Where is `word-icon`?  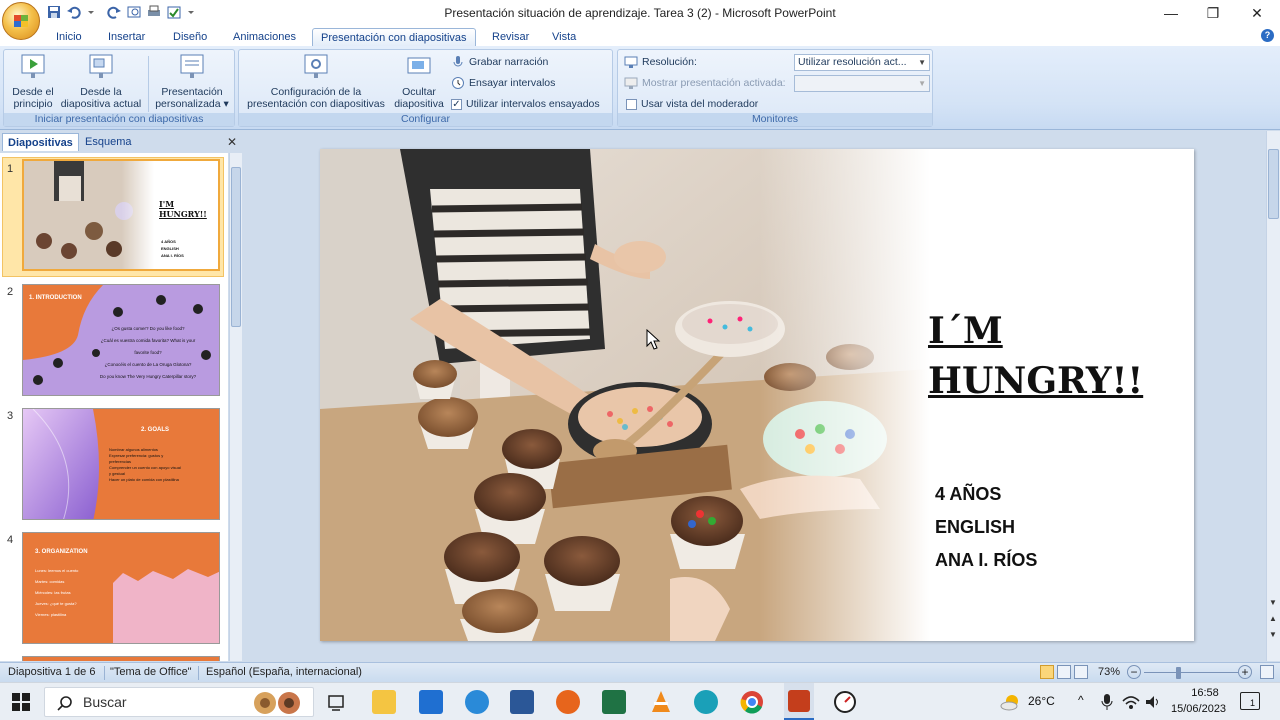 word-icon is located at coordinates (522, 702).